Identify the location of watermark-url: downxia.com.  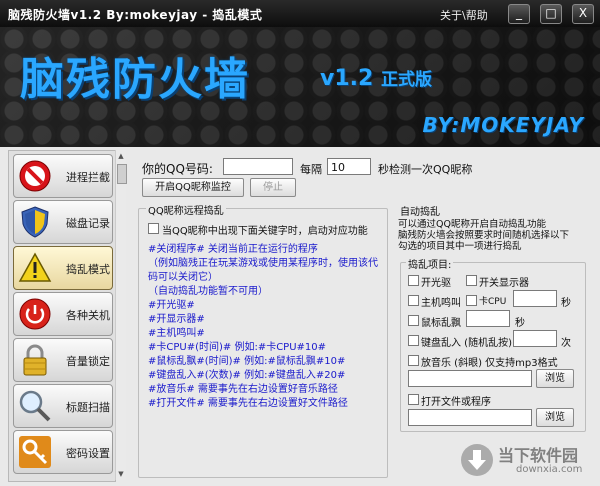
(549, 469).